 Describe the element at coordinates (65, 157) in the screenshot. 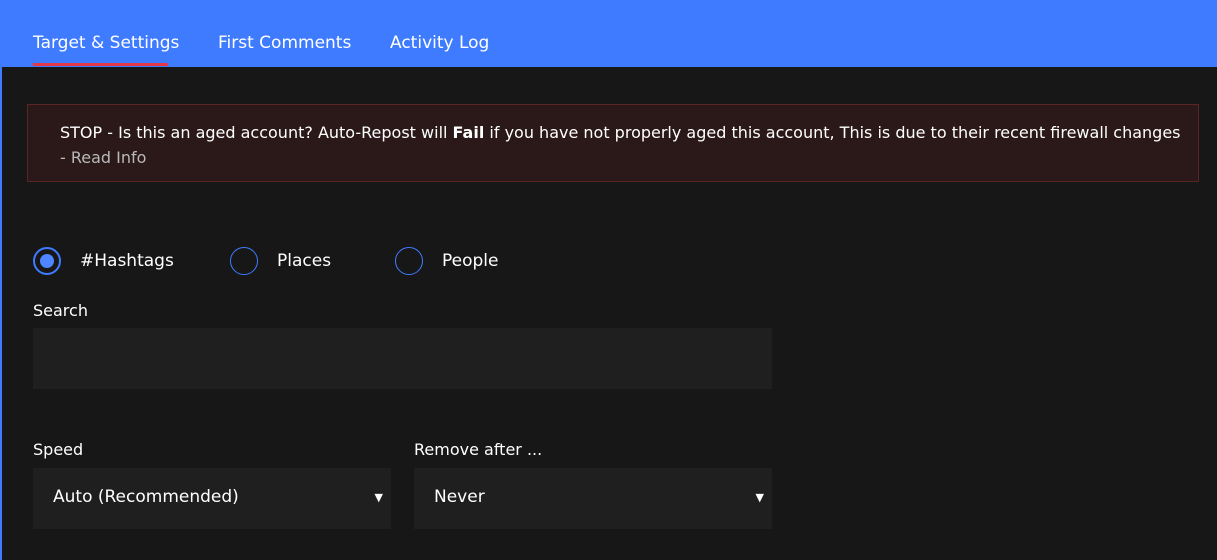

I see `read-info-prefix: -` at that location.